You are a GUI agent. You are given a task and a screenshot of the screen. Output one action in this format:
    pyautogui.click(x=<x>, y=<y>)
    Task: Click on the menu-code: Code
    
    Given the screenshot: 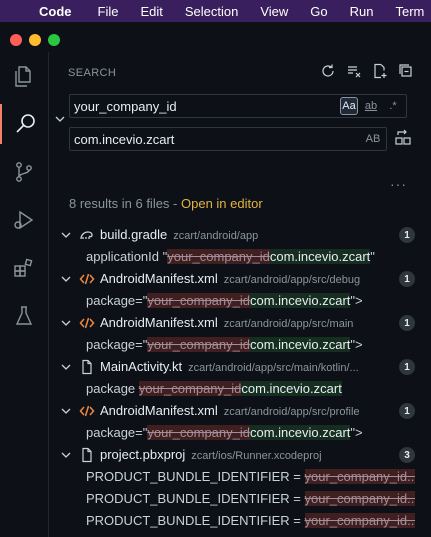 What is the action you would take?
    pyautogui.click(x=55, y=11)
    